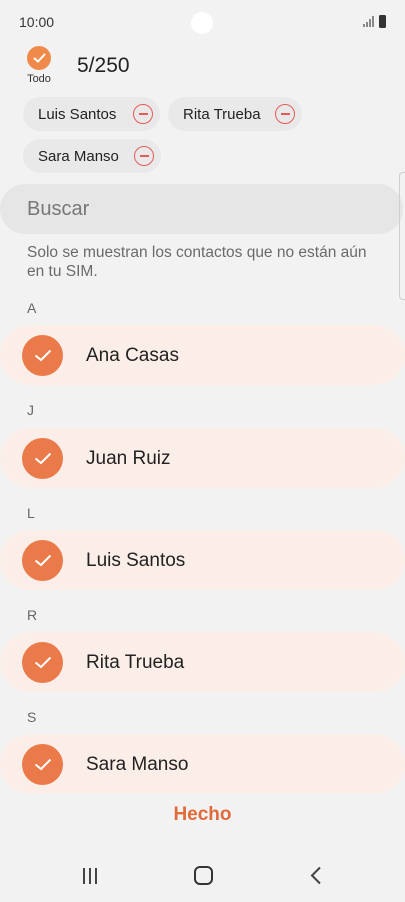 This screenshot has width=405, height=902. Describe the element at coordinates (136, 560) in the screenshot. I see `contact-name: Luis Santos` at that location.